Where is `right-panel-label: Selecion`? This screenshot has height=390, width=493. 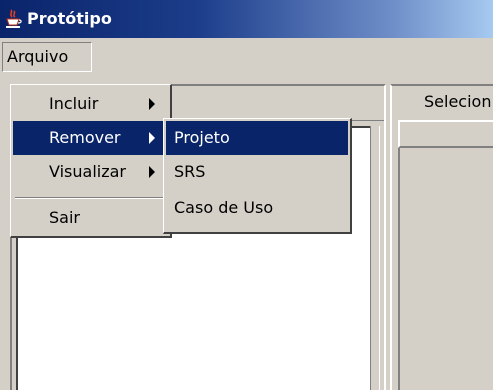
right-panel-label: Selecion is located at coordinates (458, 101).